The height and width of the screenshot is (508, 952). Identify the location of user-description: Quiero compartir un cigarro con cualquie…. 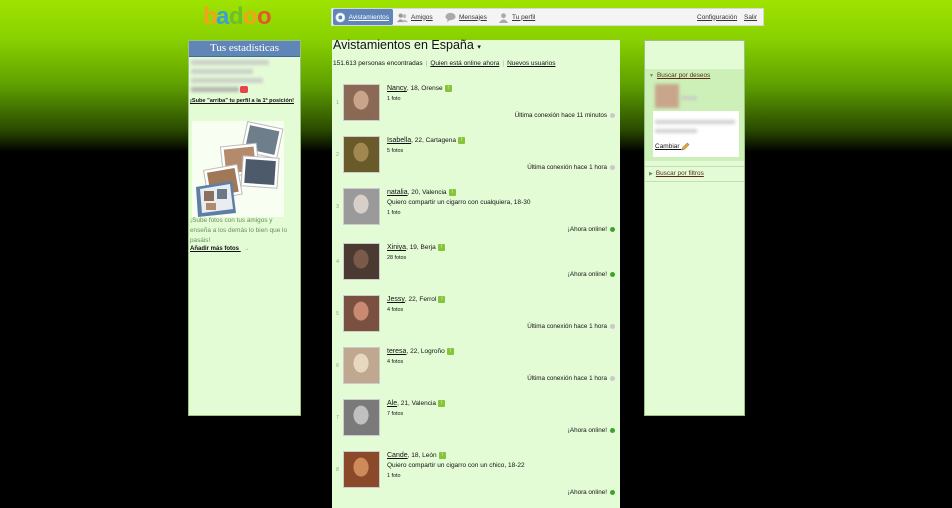
(459, 202).